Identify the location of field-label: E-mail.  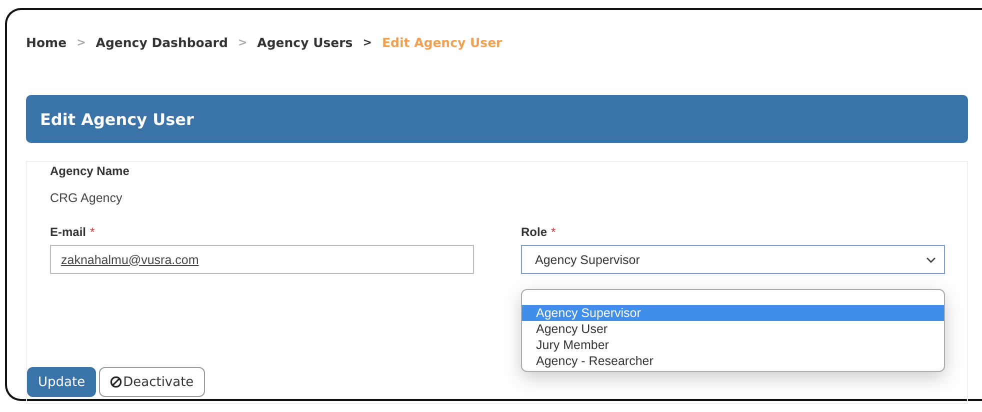
(68, 232).